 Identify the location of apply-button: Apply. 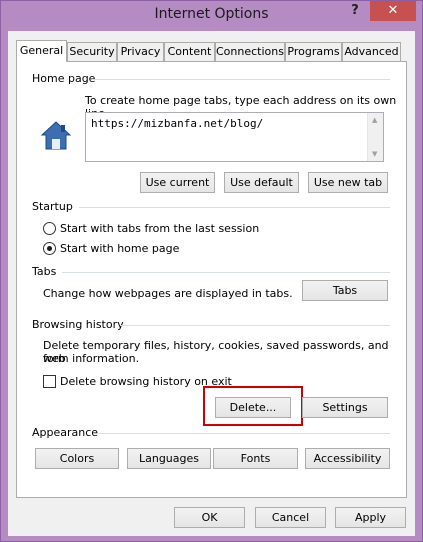
(370, 517).